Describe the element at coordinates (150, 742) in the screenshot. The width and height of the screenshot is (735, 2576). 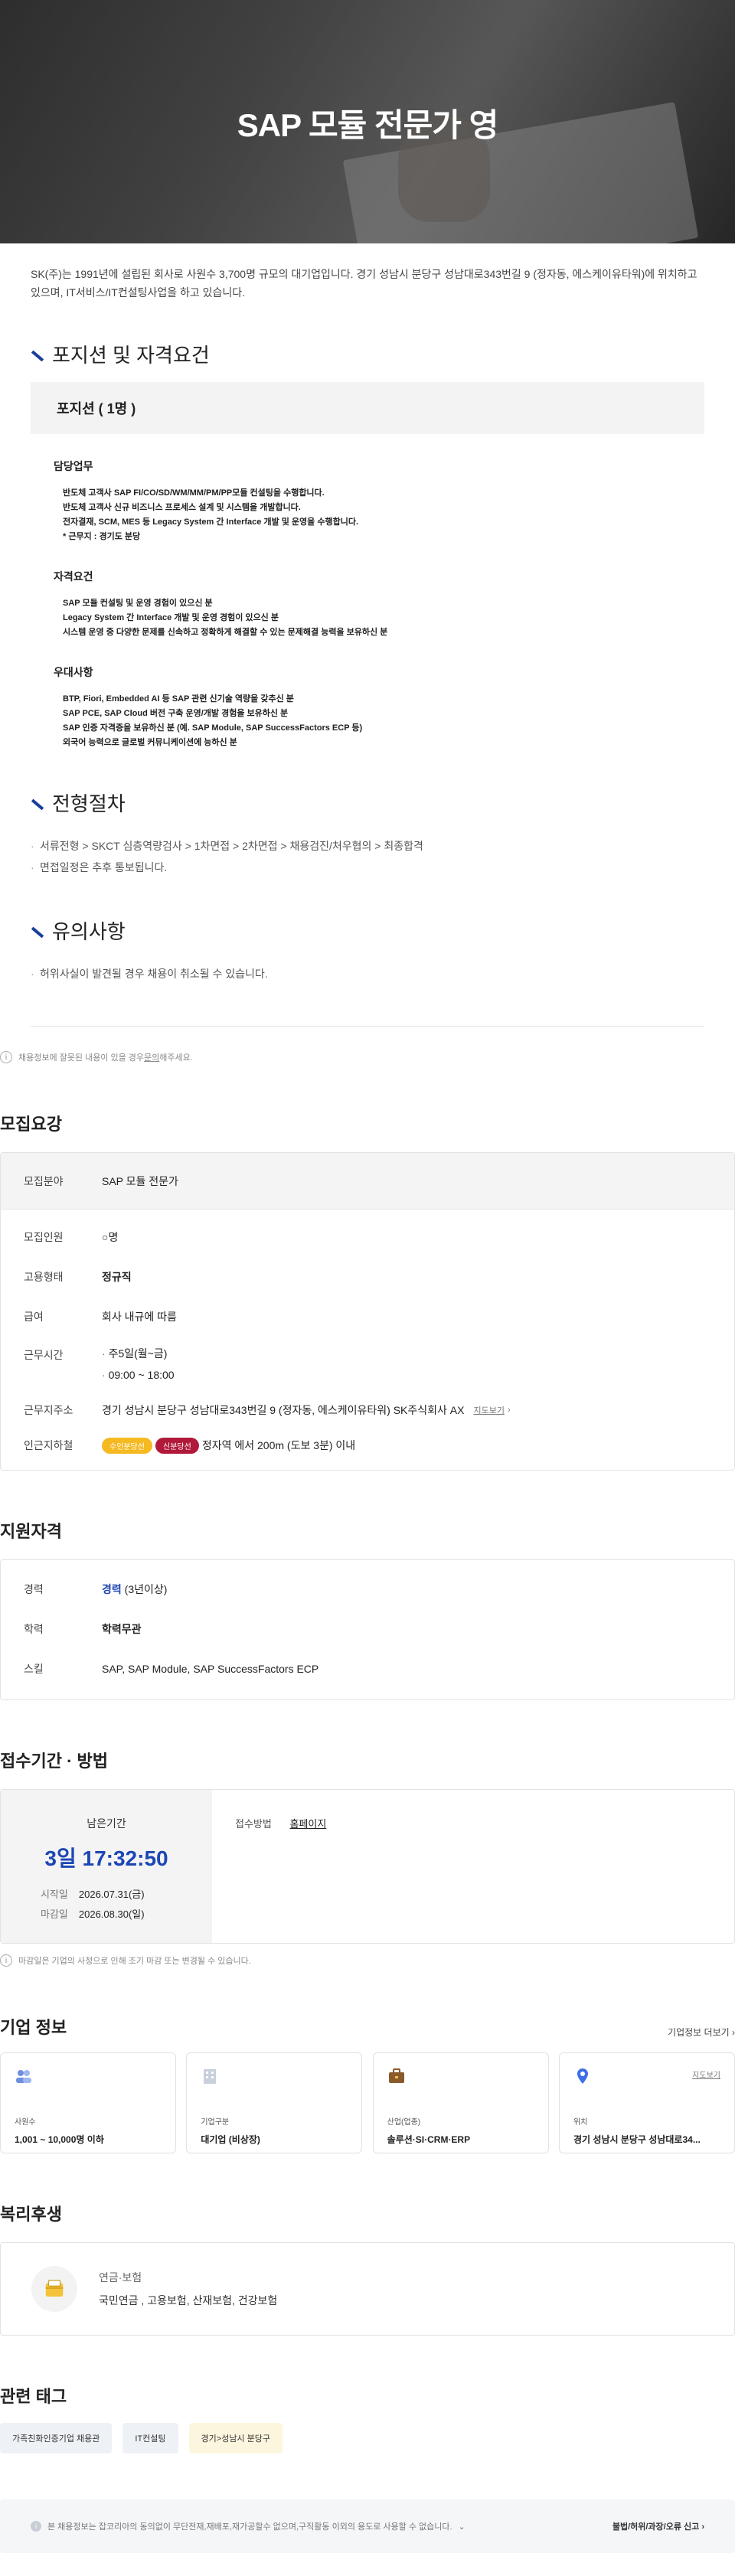
I see `list-item: 외국어 능력으로 글로벌 커뮤니케이션에 능하신 분` at that location.